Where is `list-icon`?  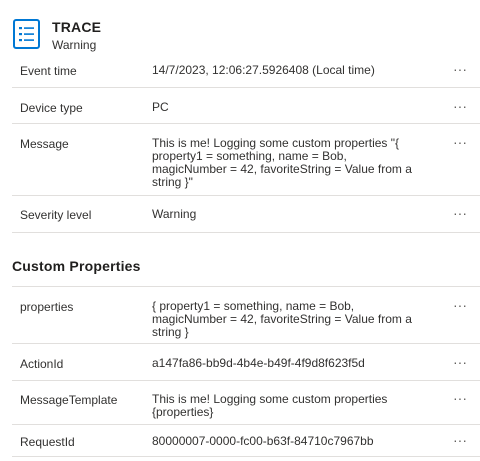 list-icon is located at coordinates (26, 34).